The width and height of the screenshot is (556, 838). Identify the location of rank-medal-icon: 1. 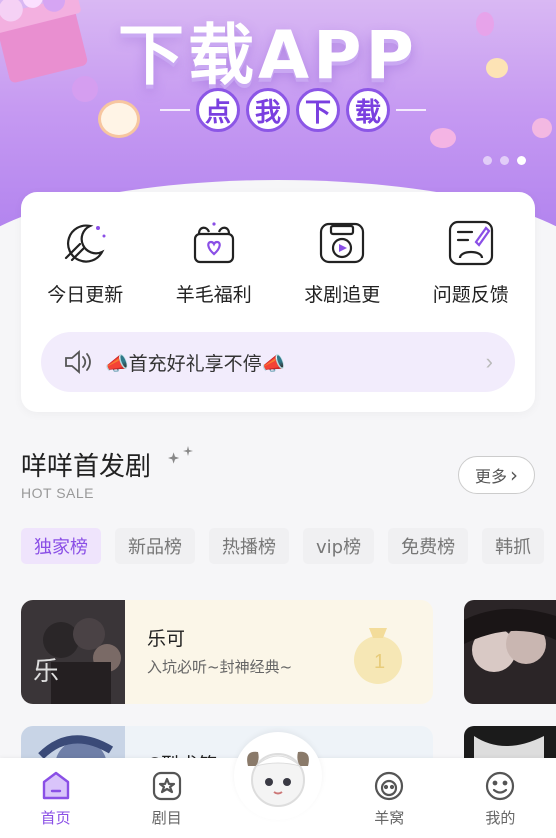
(378, 656).